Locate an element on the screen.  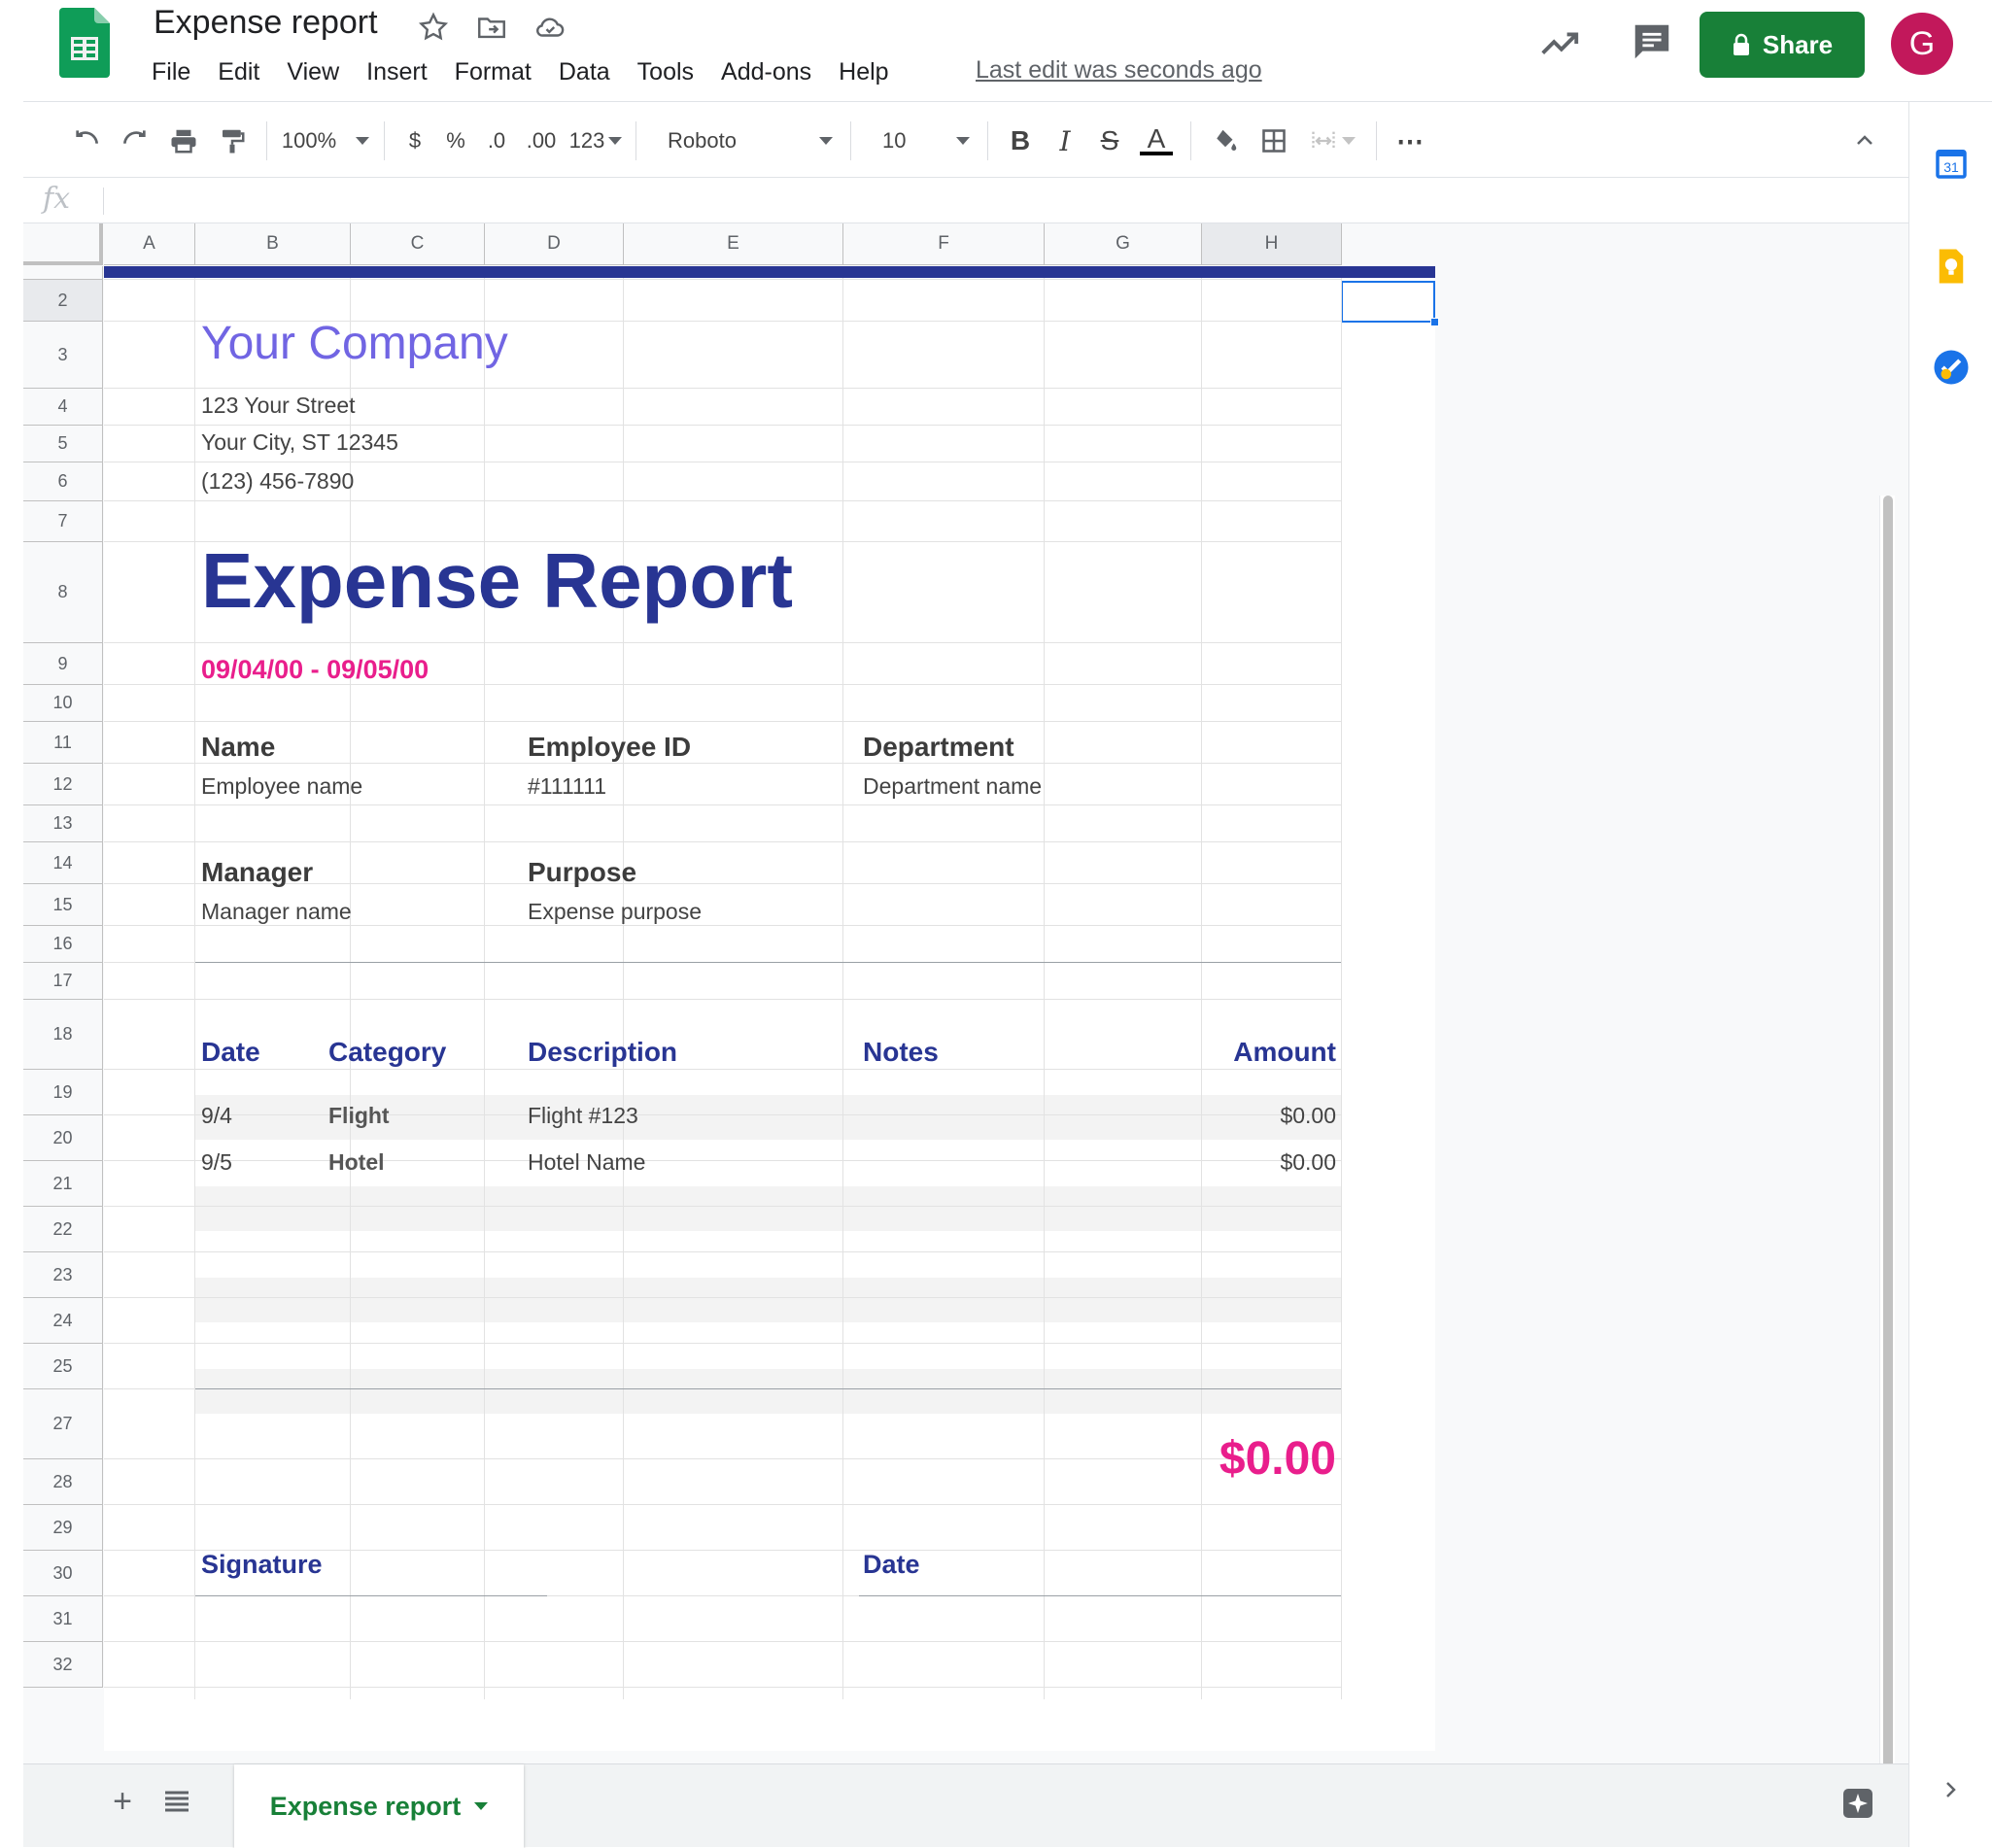
item-2-amount: $0.00 is located at coordinates (1308, 1162).